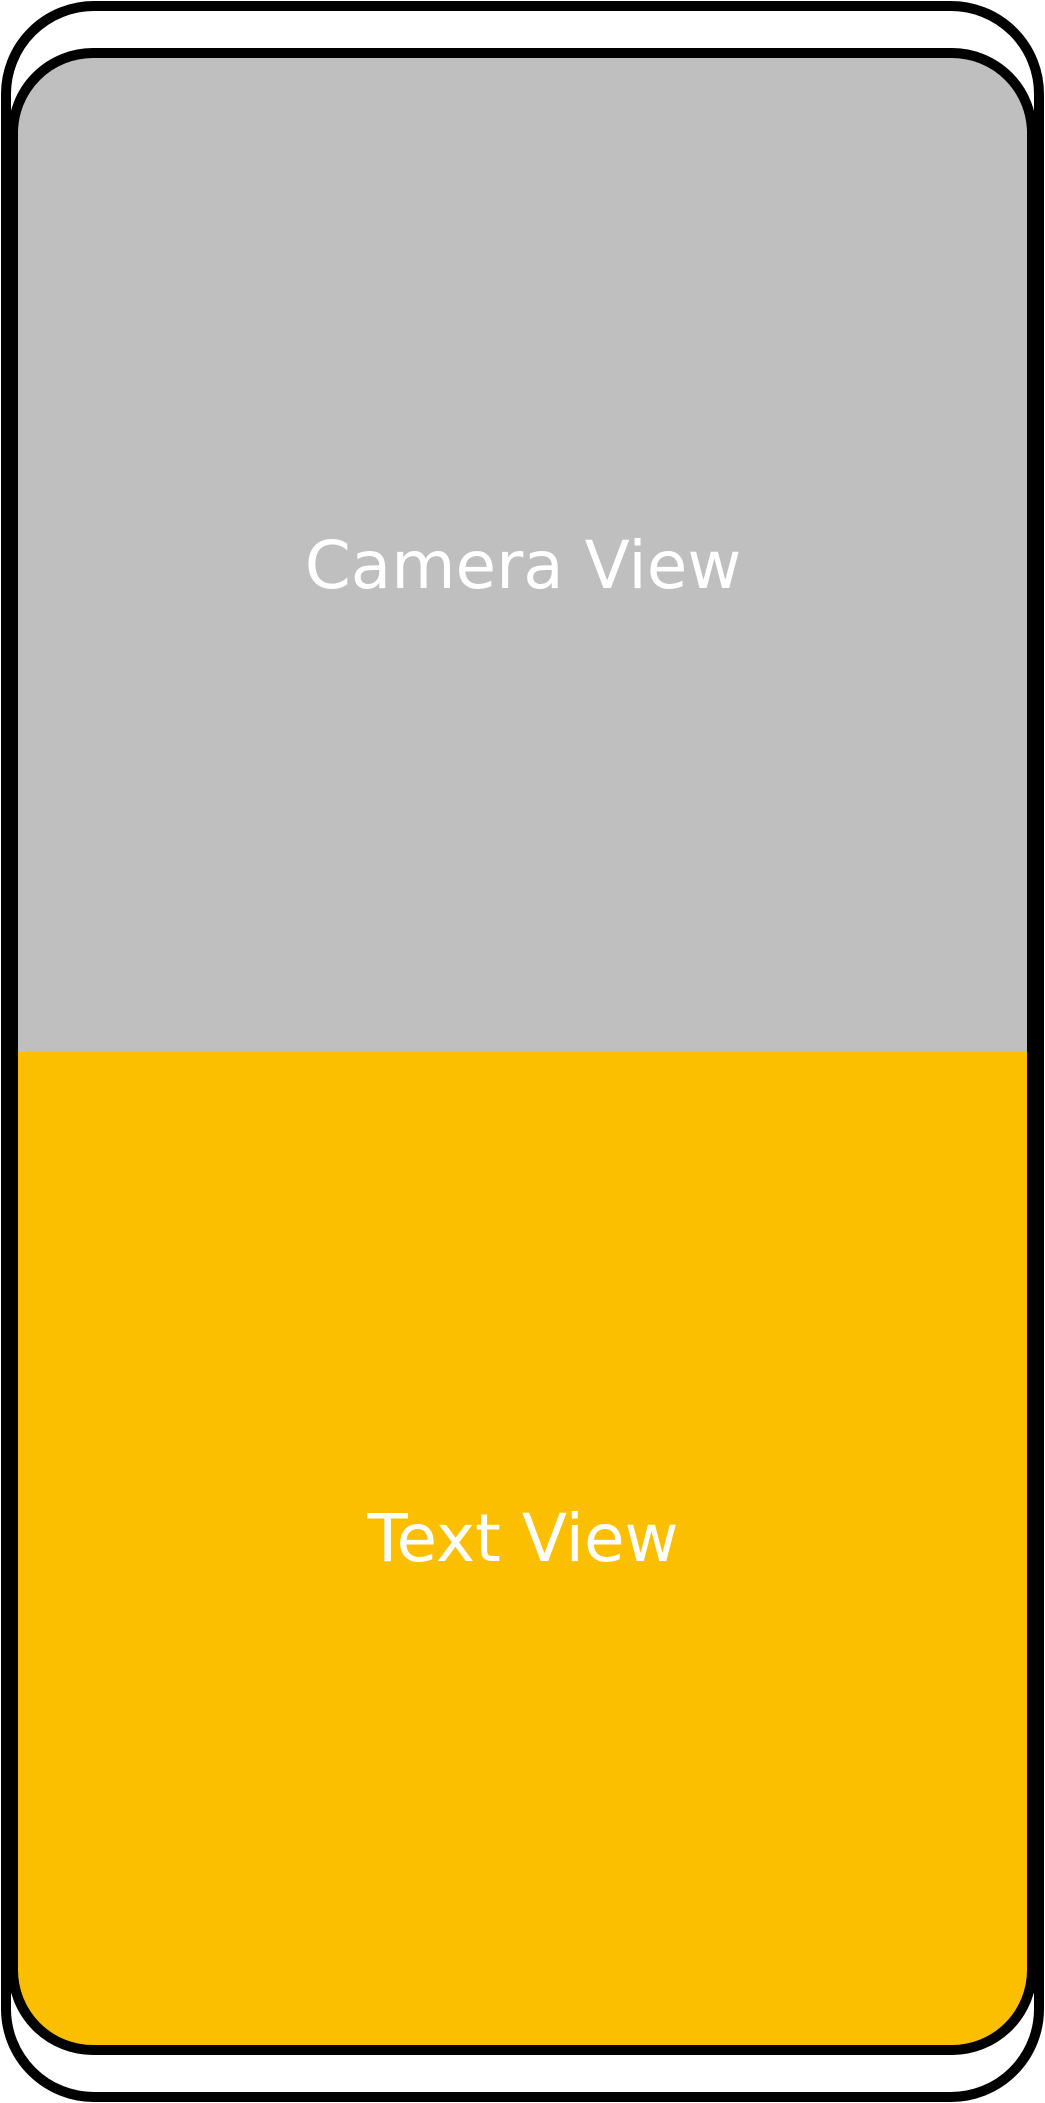 The height and width of the screenshot is (2103, 1045). Describe the element at coordinates (523, 565) in the screenshot. I see `camera-view-label: Camera View` at that location.